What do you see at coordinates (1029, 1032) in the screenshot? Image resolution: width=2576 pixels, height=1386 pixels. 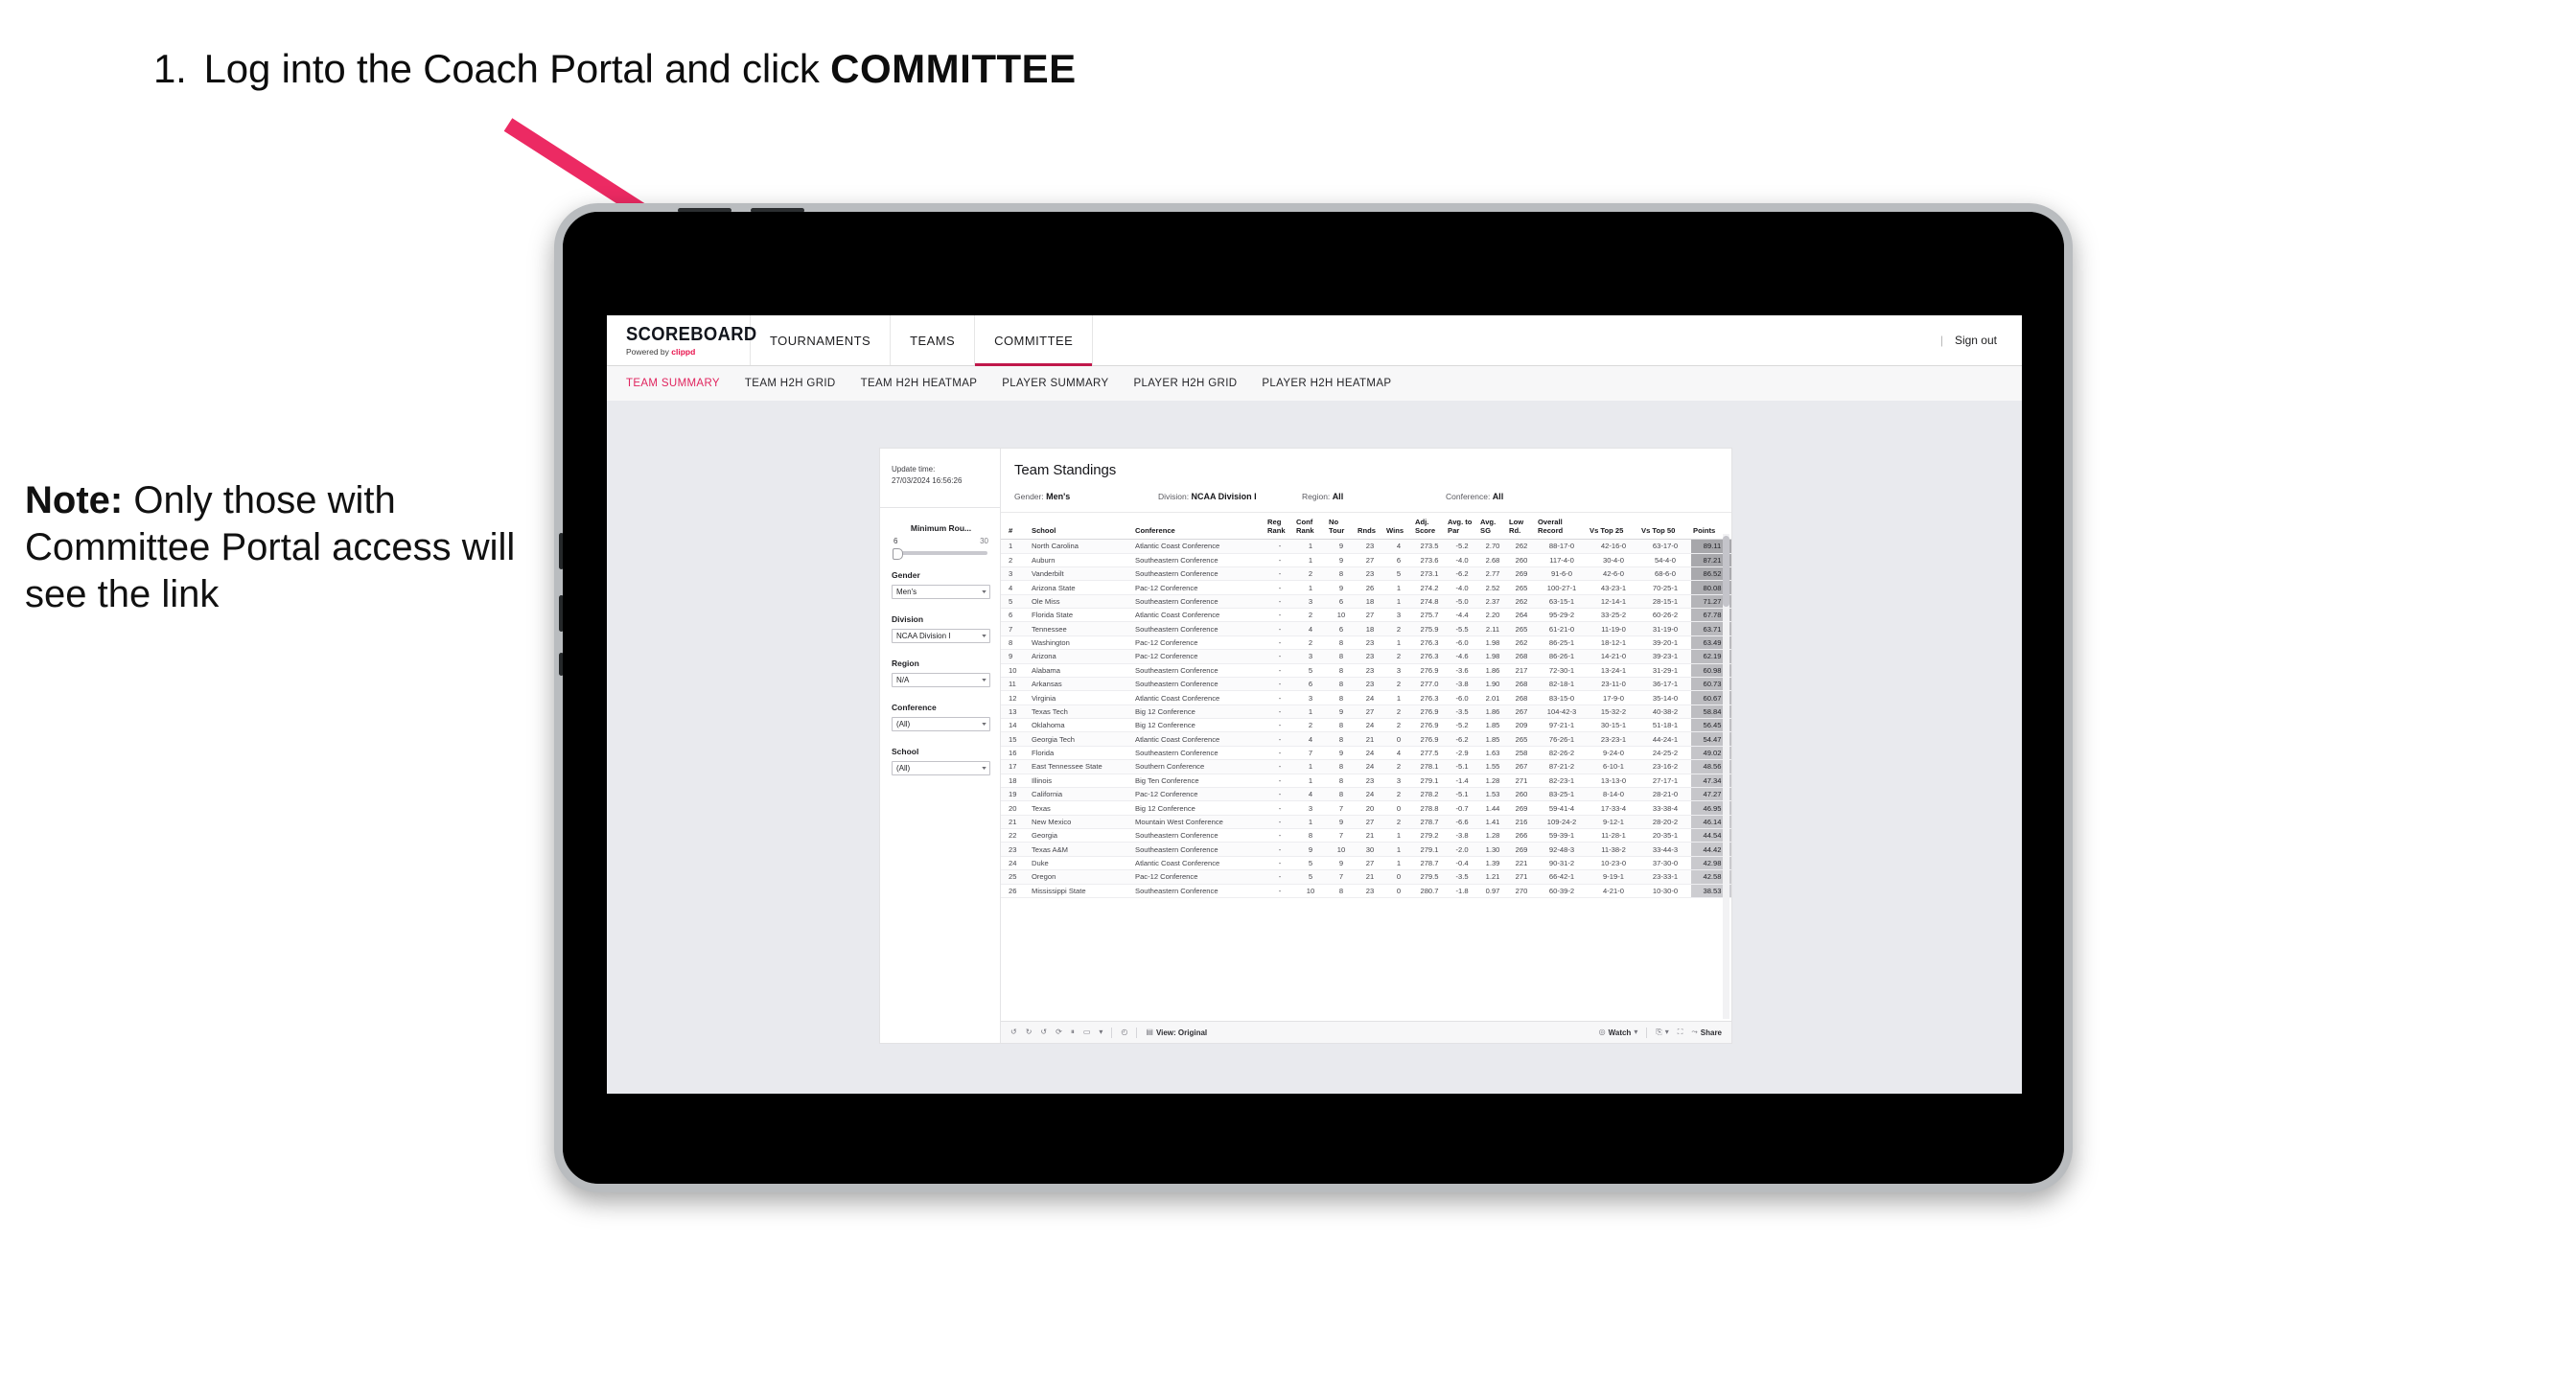 I see `redo-icon: ↻` at bounding box center [1029, 1032].